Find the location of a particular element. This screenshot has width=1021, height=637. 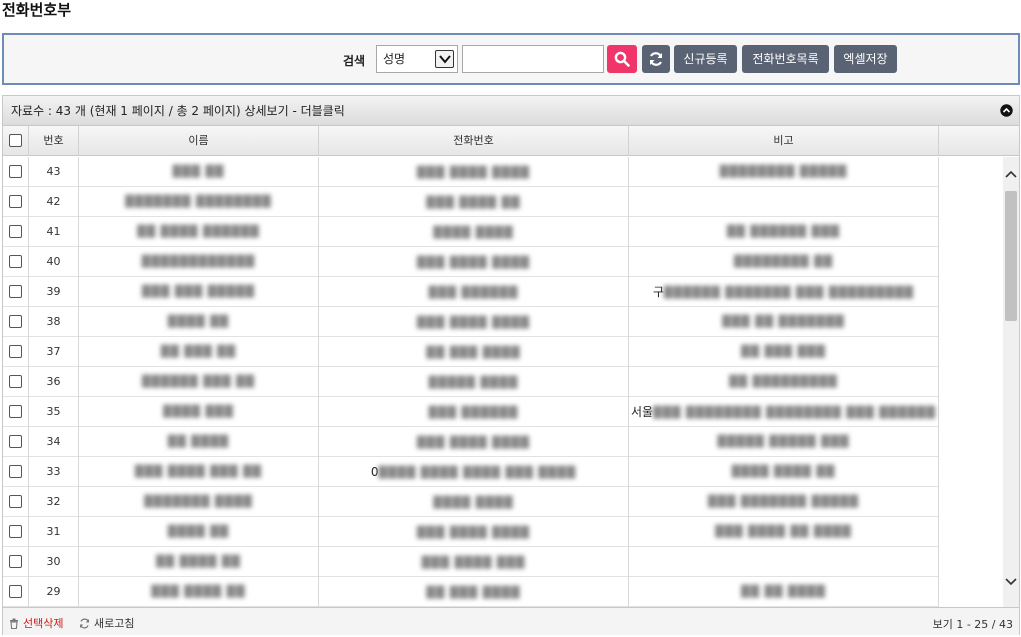

chevron-down-icon is located at coordinates (444, 59).